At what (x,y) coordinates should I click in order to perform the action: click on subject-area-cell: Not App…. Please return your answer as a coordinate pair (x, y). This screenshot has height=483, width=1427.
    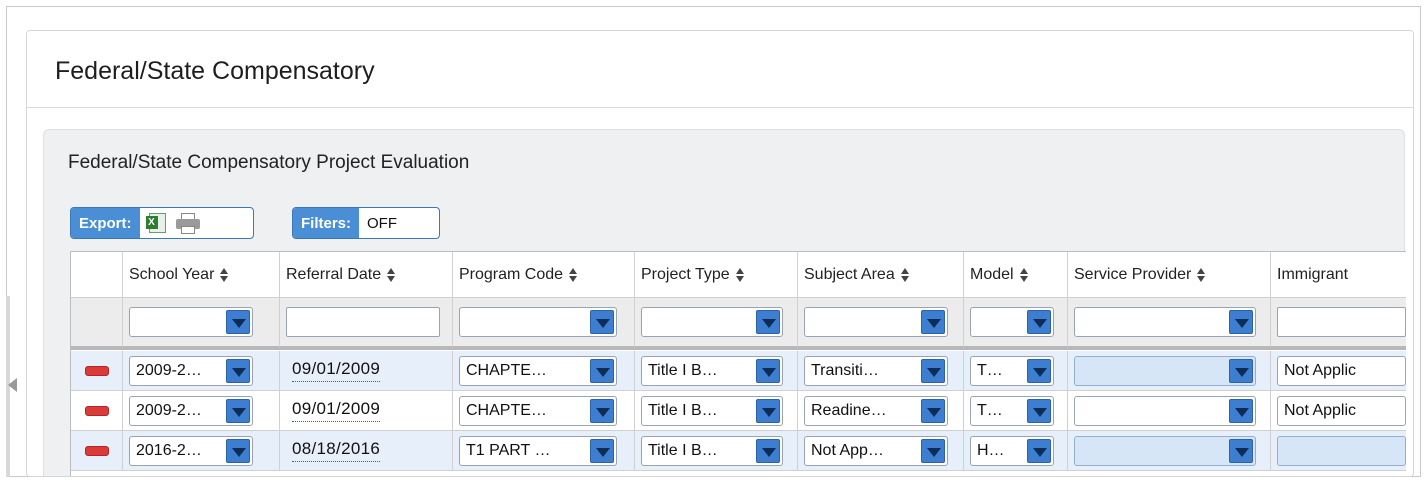
    Looking at the image, I should click on (881, 451).